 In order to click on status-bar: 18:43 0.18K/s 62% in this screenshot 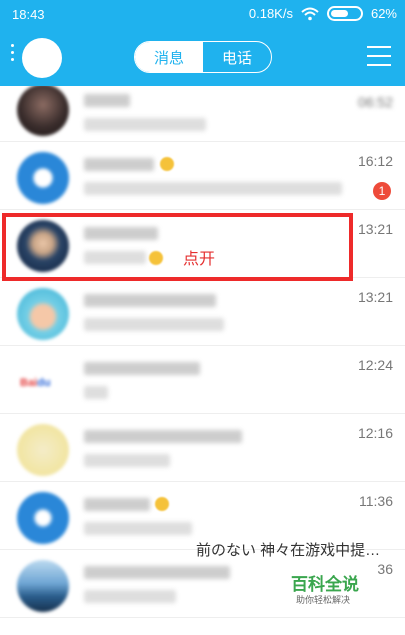, I will do `click(202, 15)`.